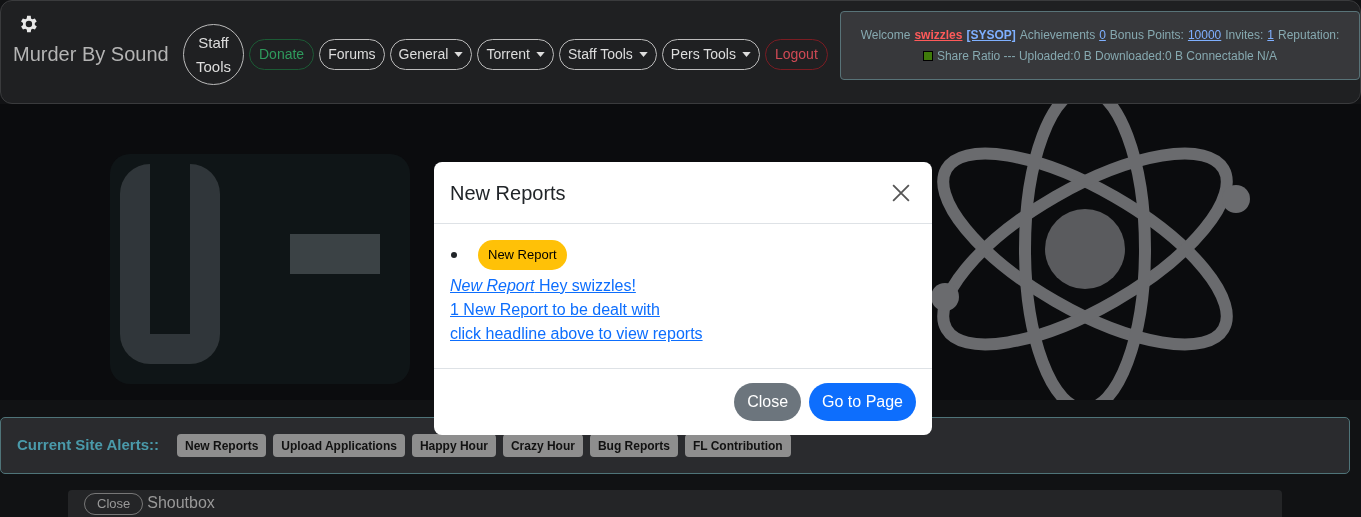 Image resolution: width=1361 pixels, height=517 pixels. Describe the element at coordinates (1107, 56) in the screenshot. I see `stats-text: Share Ratio --- Uploaded:0 B Downloaded:0 B Connectable N/A` at that location.